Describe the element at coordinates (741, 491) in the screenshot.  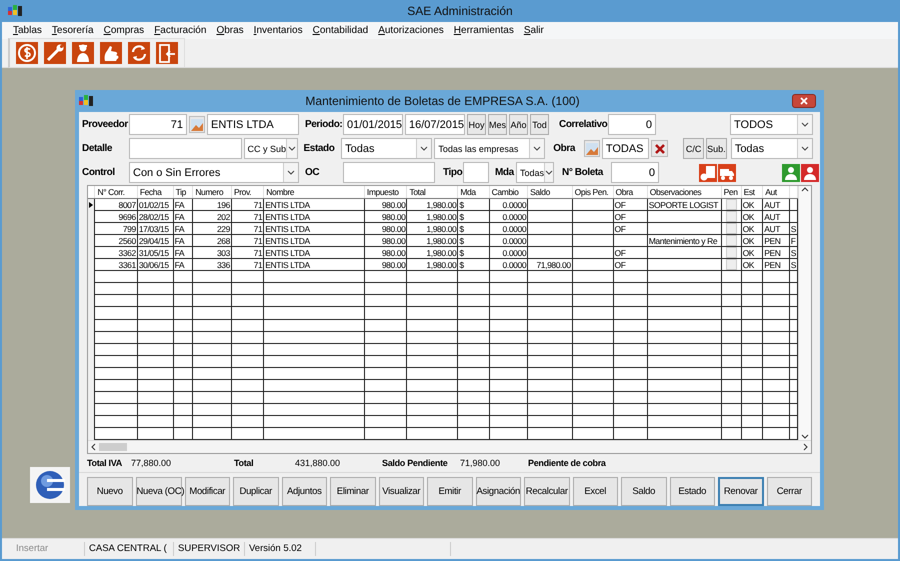
I see `action-button: Renovar` at that location.